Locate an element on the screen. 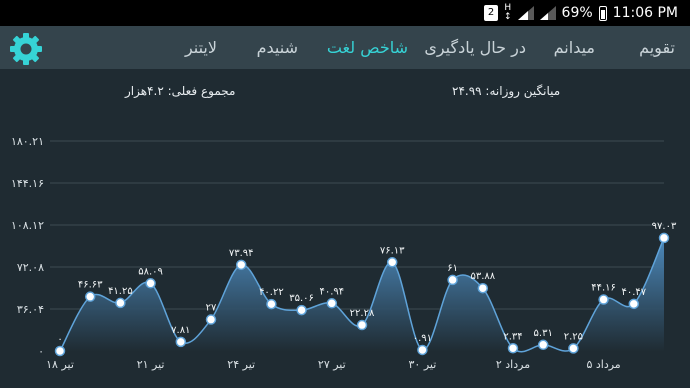 The width and height of the screenshot is (690, 388). data-label: ۳۵.۰۶ is located at coordinates (301, 298).